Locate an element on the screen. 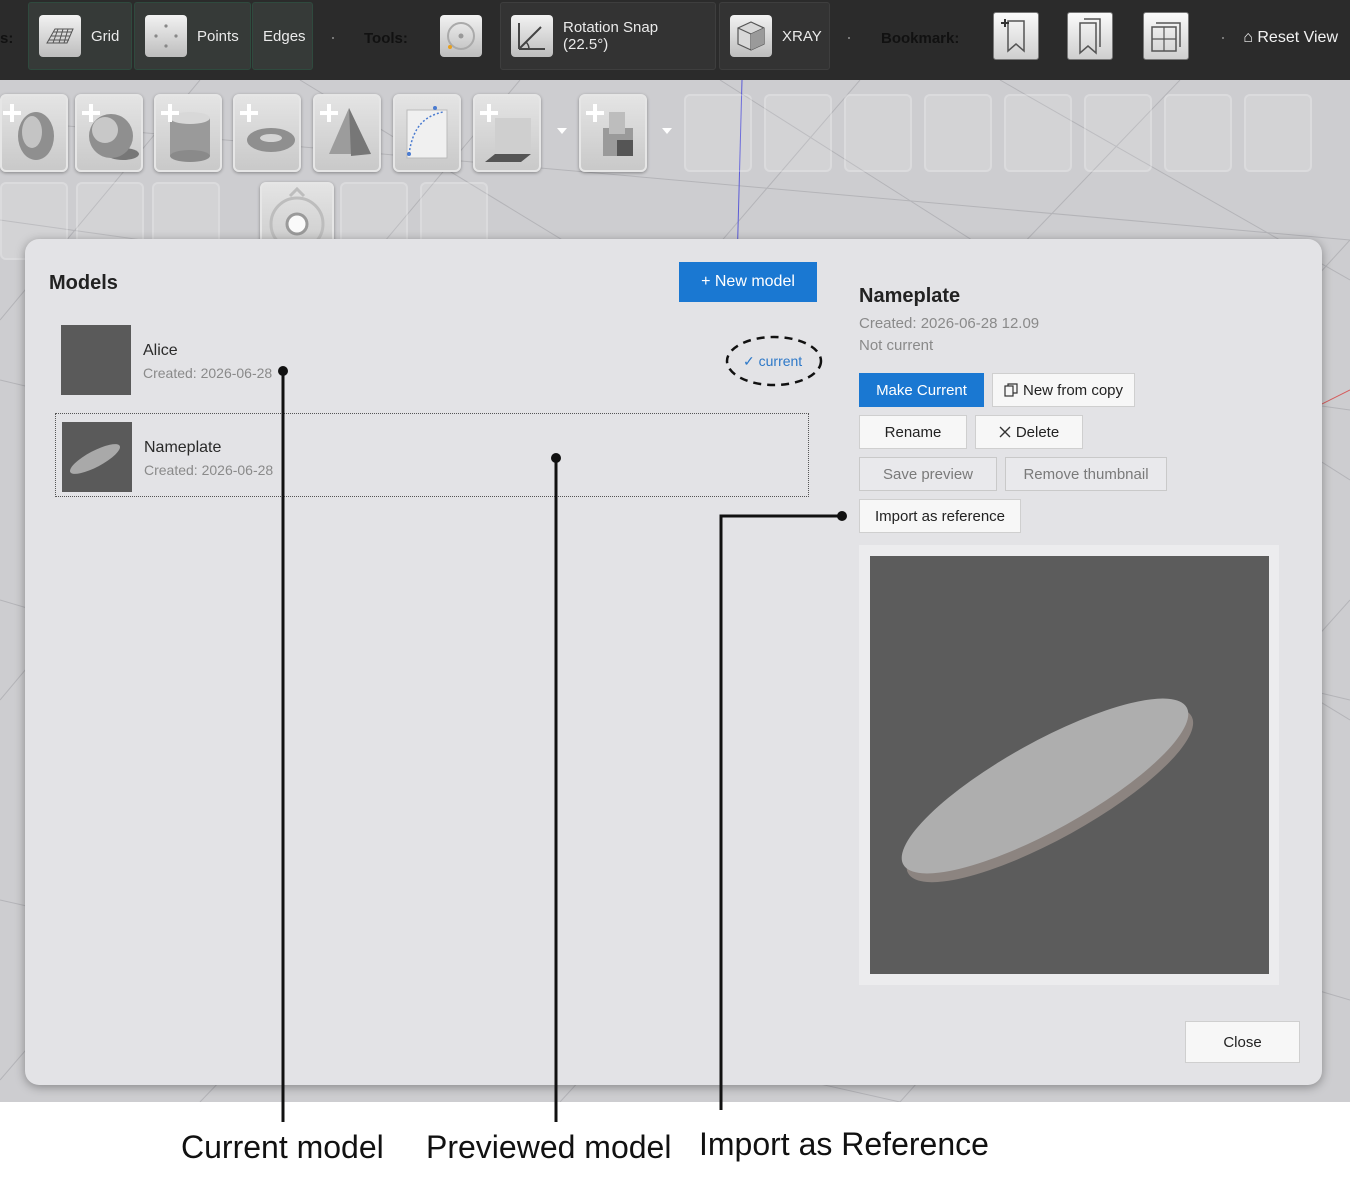 The width and height of the screenshot is (1350, 1200). close-button: Close is located at coordinates (1242, 1042).